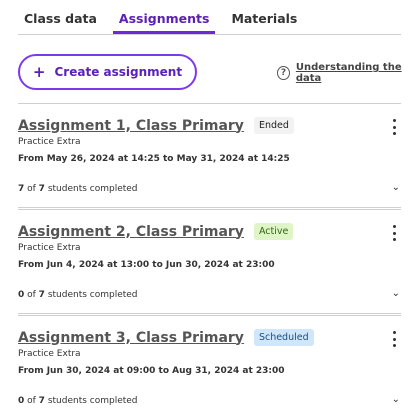  What do you see at coordinates (264, 17) in the screenshot?
I see `tab-materials: Materials` at bounding box center [264, 17].